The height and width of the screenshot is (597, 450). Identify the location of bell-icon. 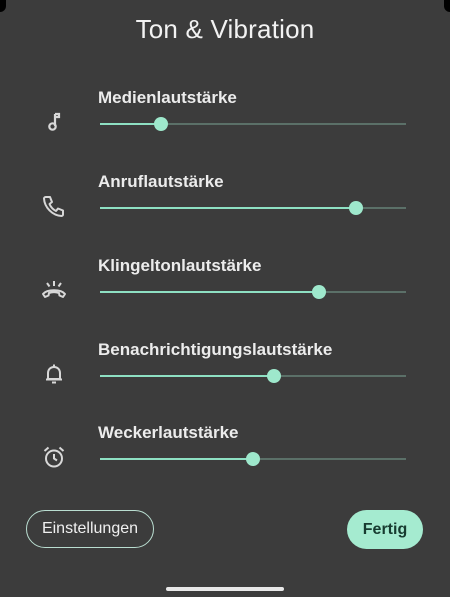
(54, 374).